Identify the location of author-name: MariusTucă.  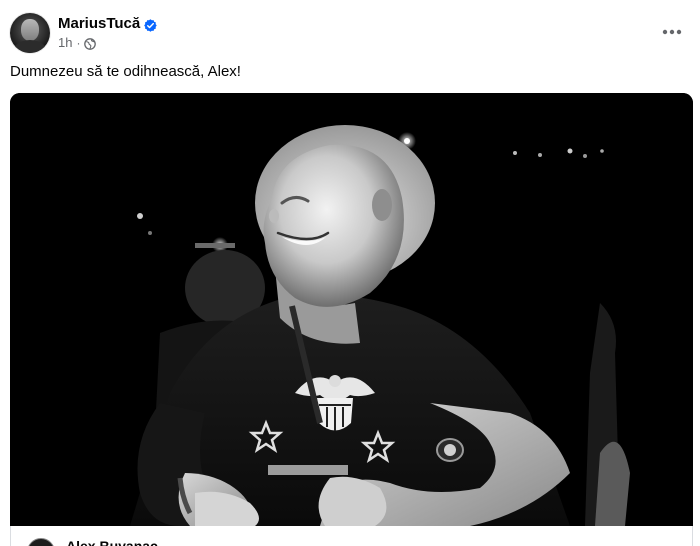
(99, 24).